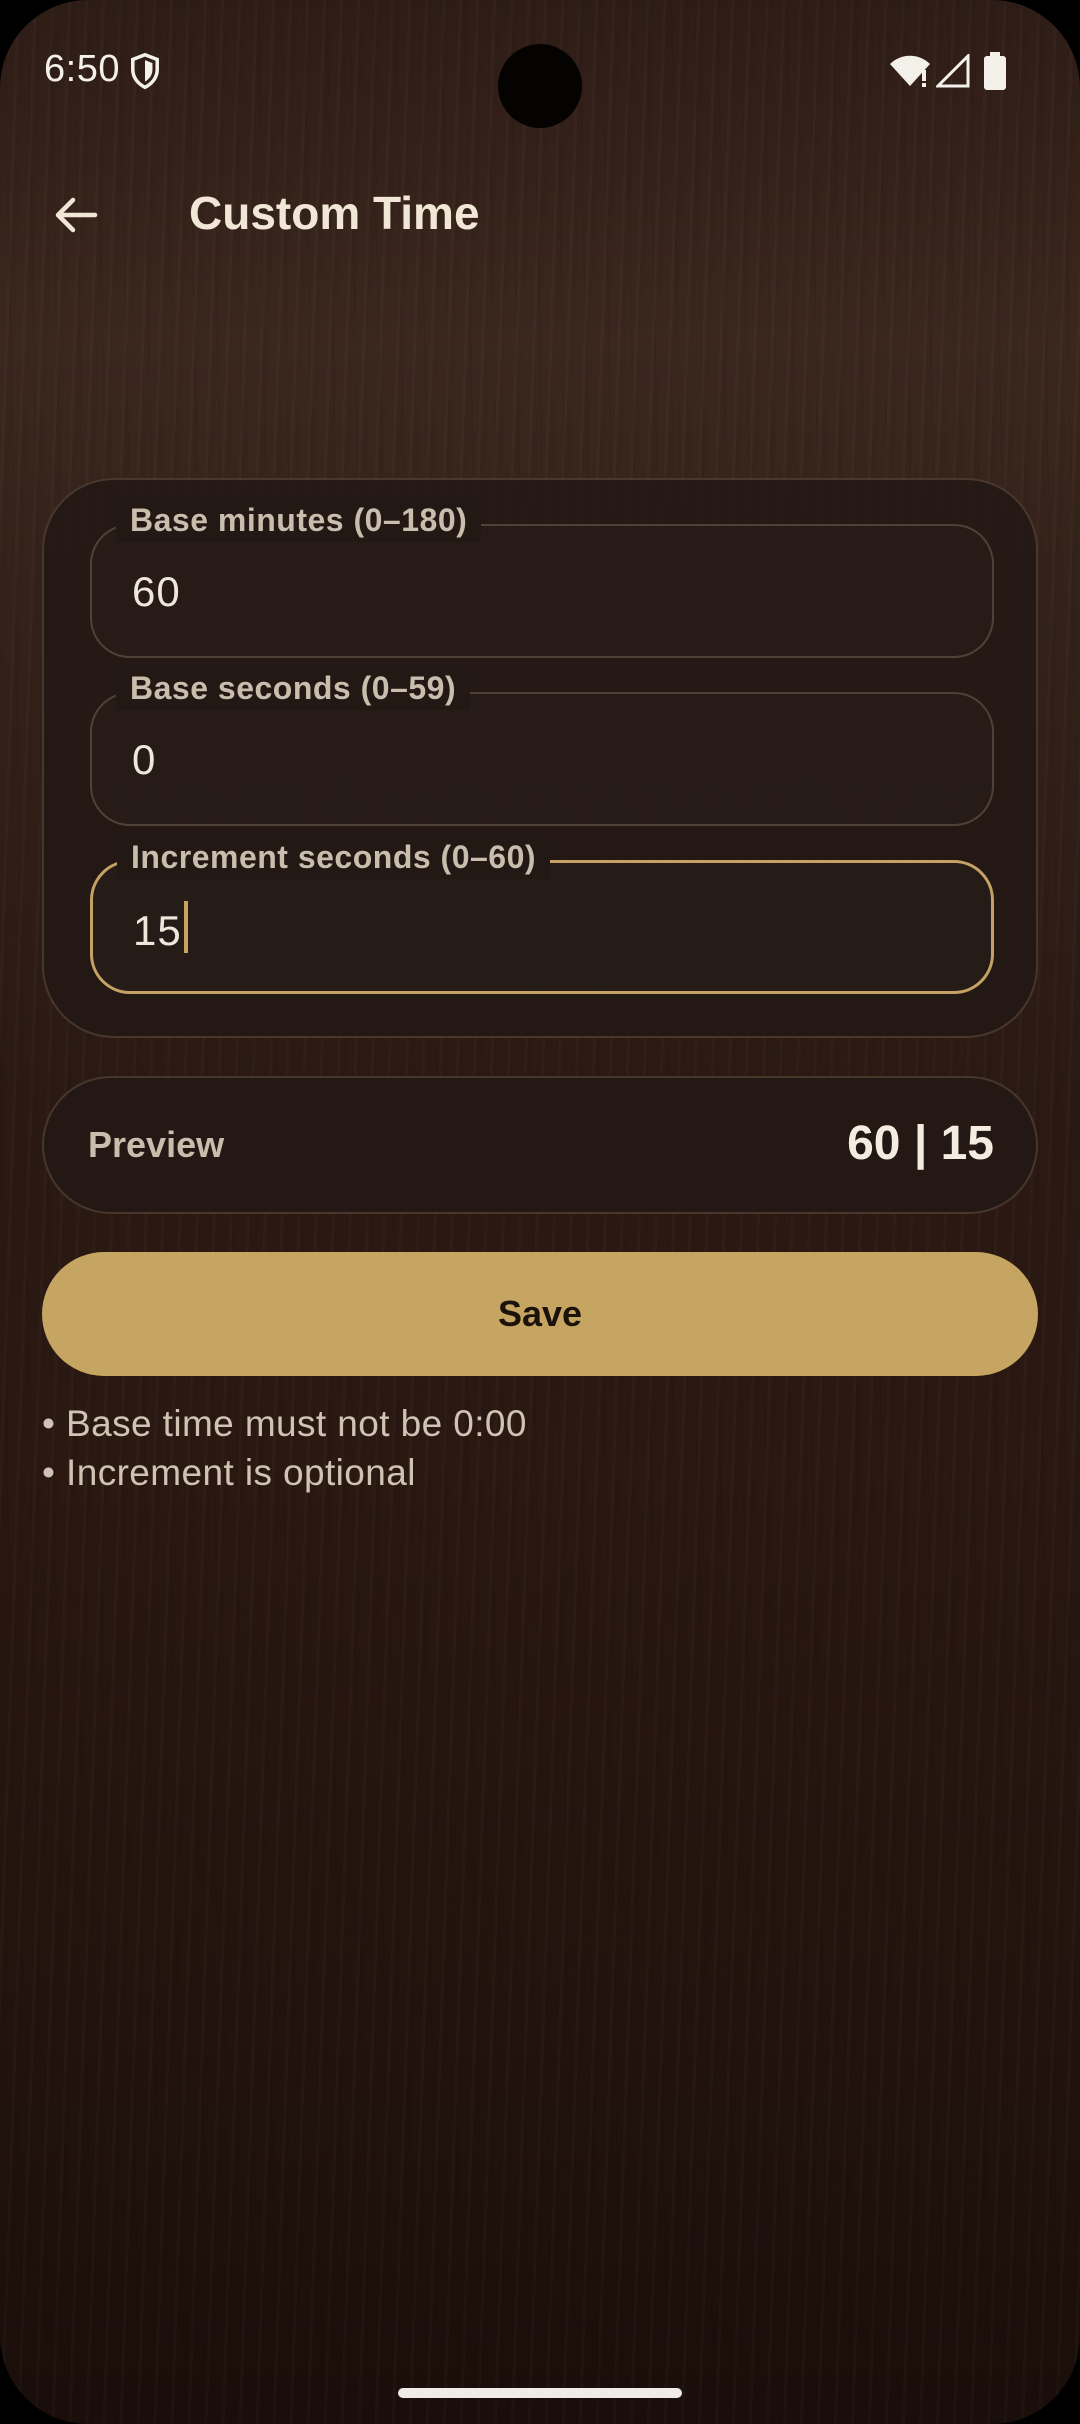 The width and height of the screenshot is (1080, 2424). Describe the element at coordinates (540, 1314) in the screenshot. I see `save-button: Save` at that location.